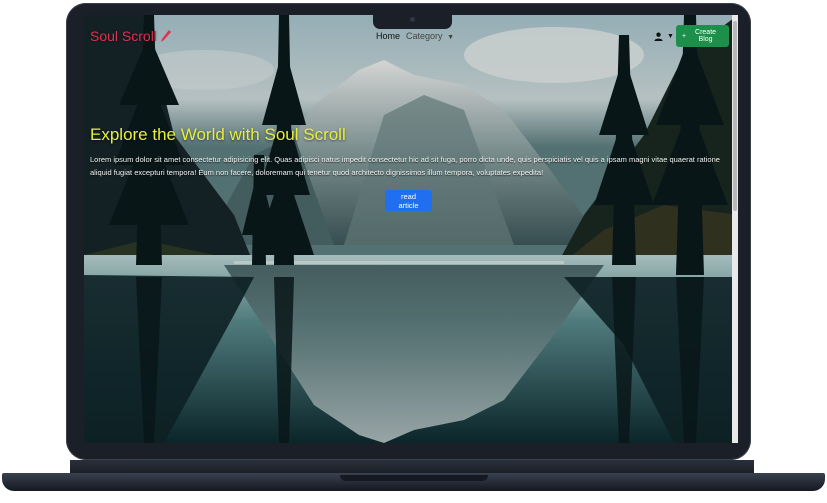 The height and width of the screenshot is (503, 827). What do you see at coordinates (706, 36) in the screenshot?
I see `create-blog-label: Create Blog` at bounding box center [706, 36].